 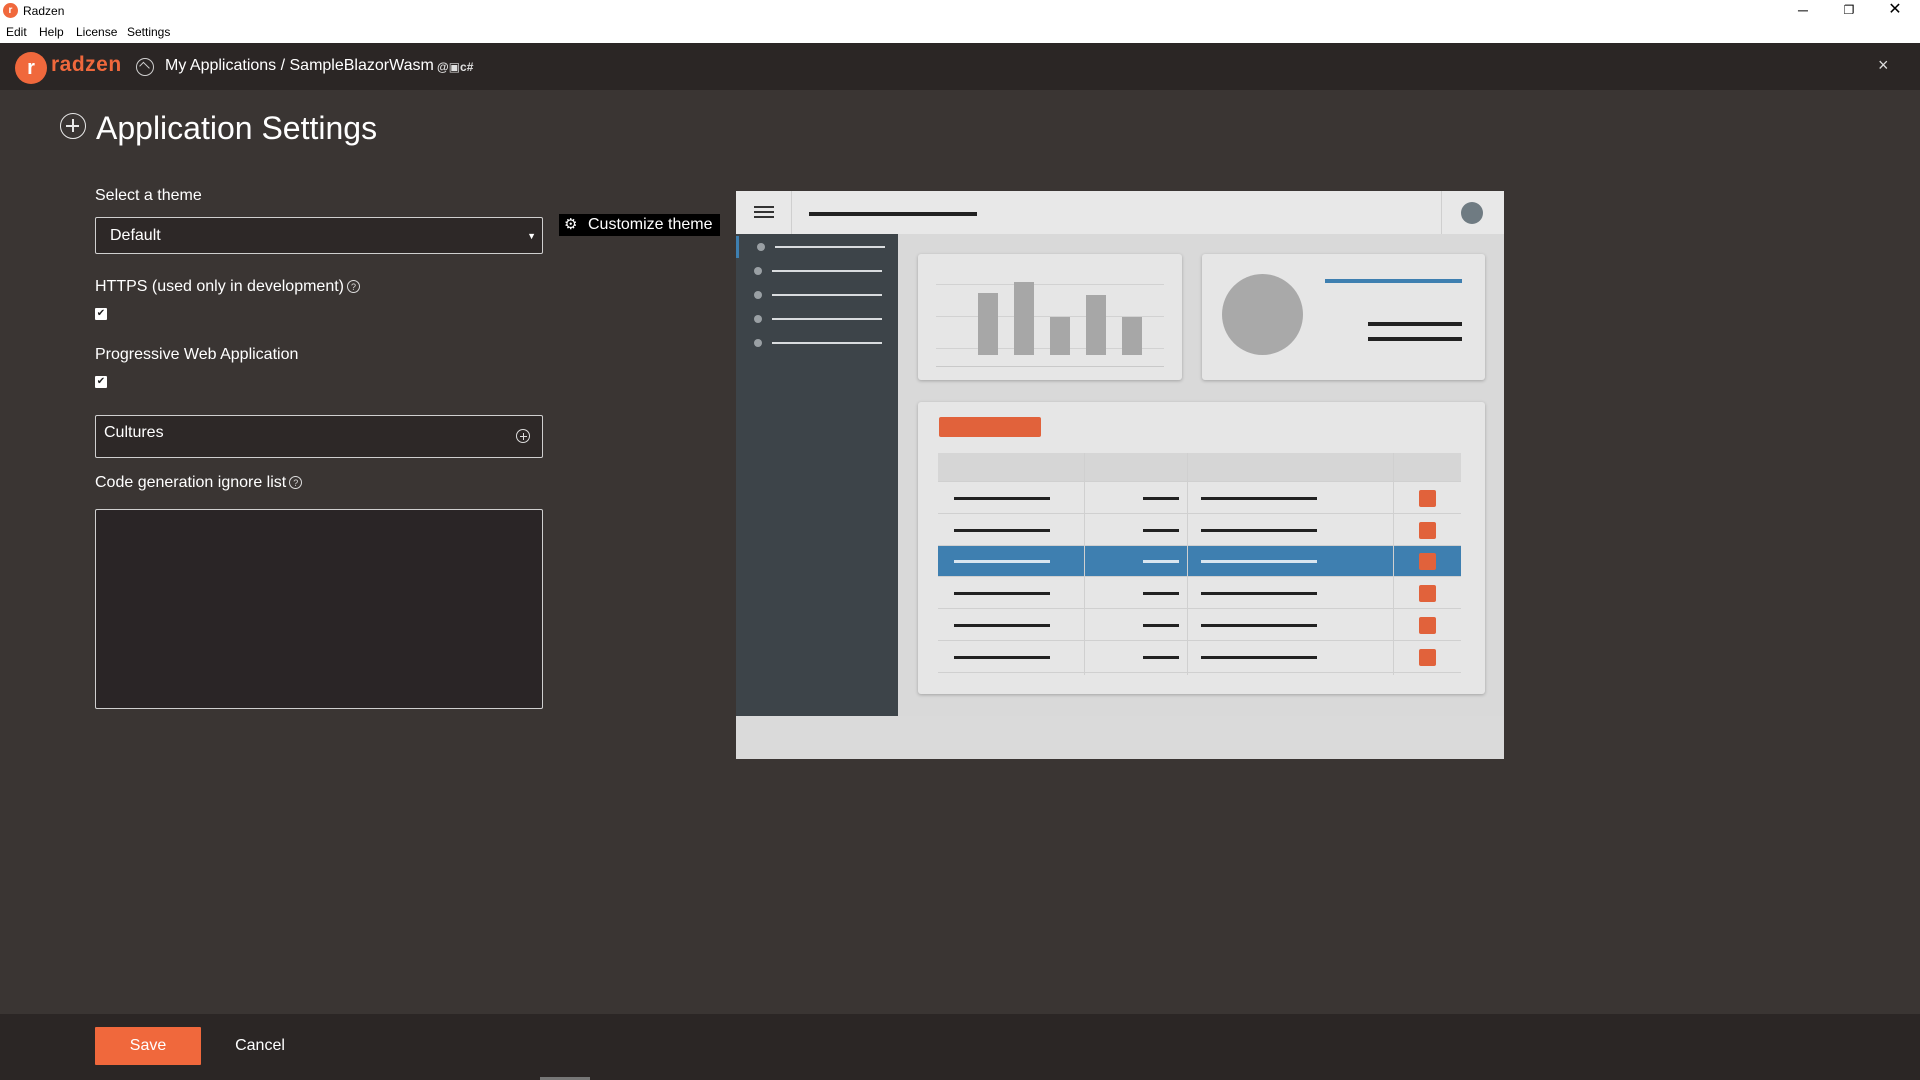 I want to click on chevron-down-icon: ▼, so click(x=531, y=236).